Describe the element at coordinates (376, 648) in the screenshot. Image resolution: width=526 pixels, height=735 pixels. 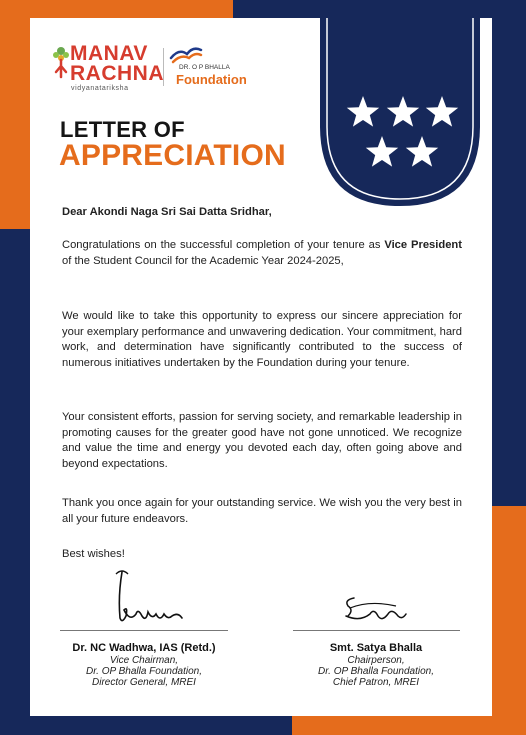
I see `signatory-right-name: Smt. Satya Bhalla` at that location.